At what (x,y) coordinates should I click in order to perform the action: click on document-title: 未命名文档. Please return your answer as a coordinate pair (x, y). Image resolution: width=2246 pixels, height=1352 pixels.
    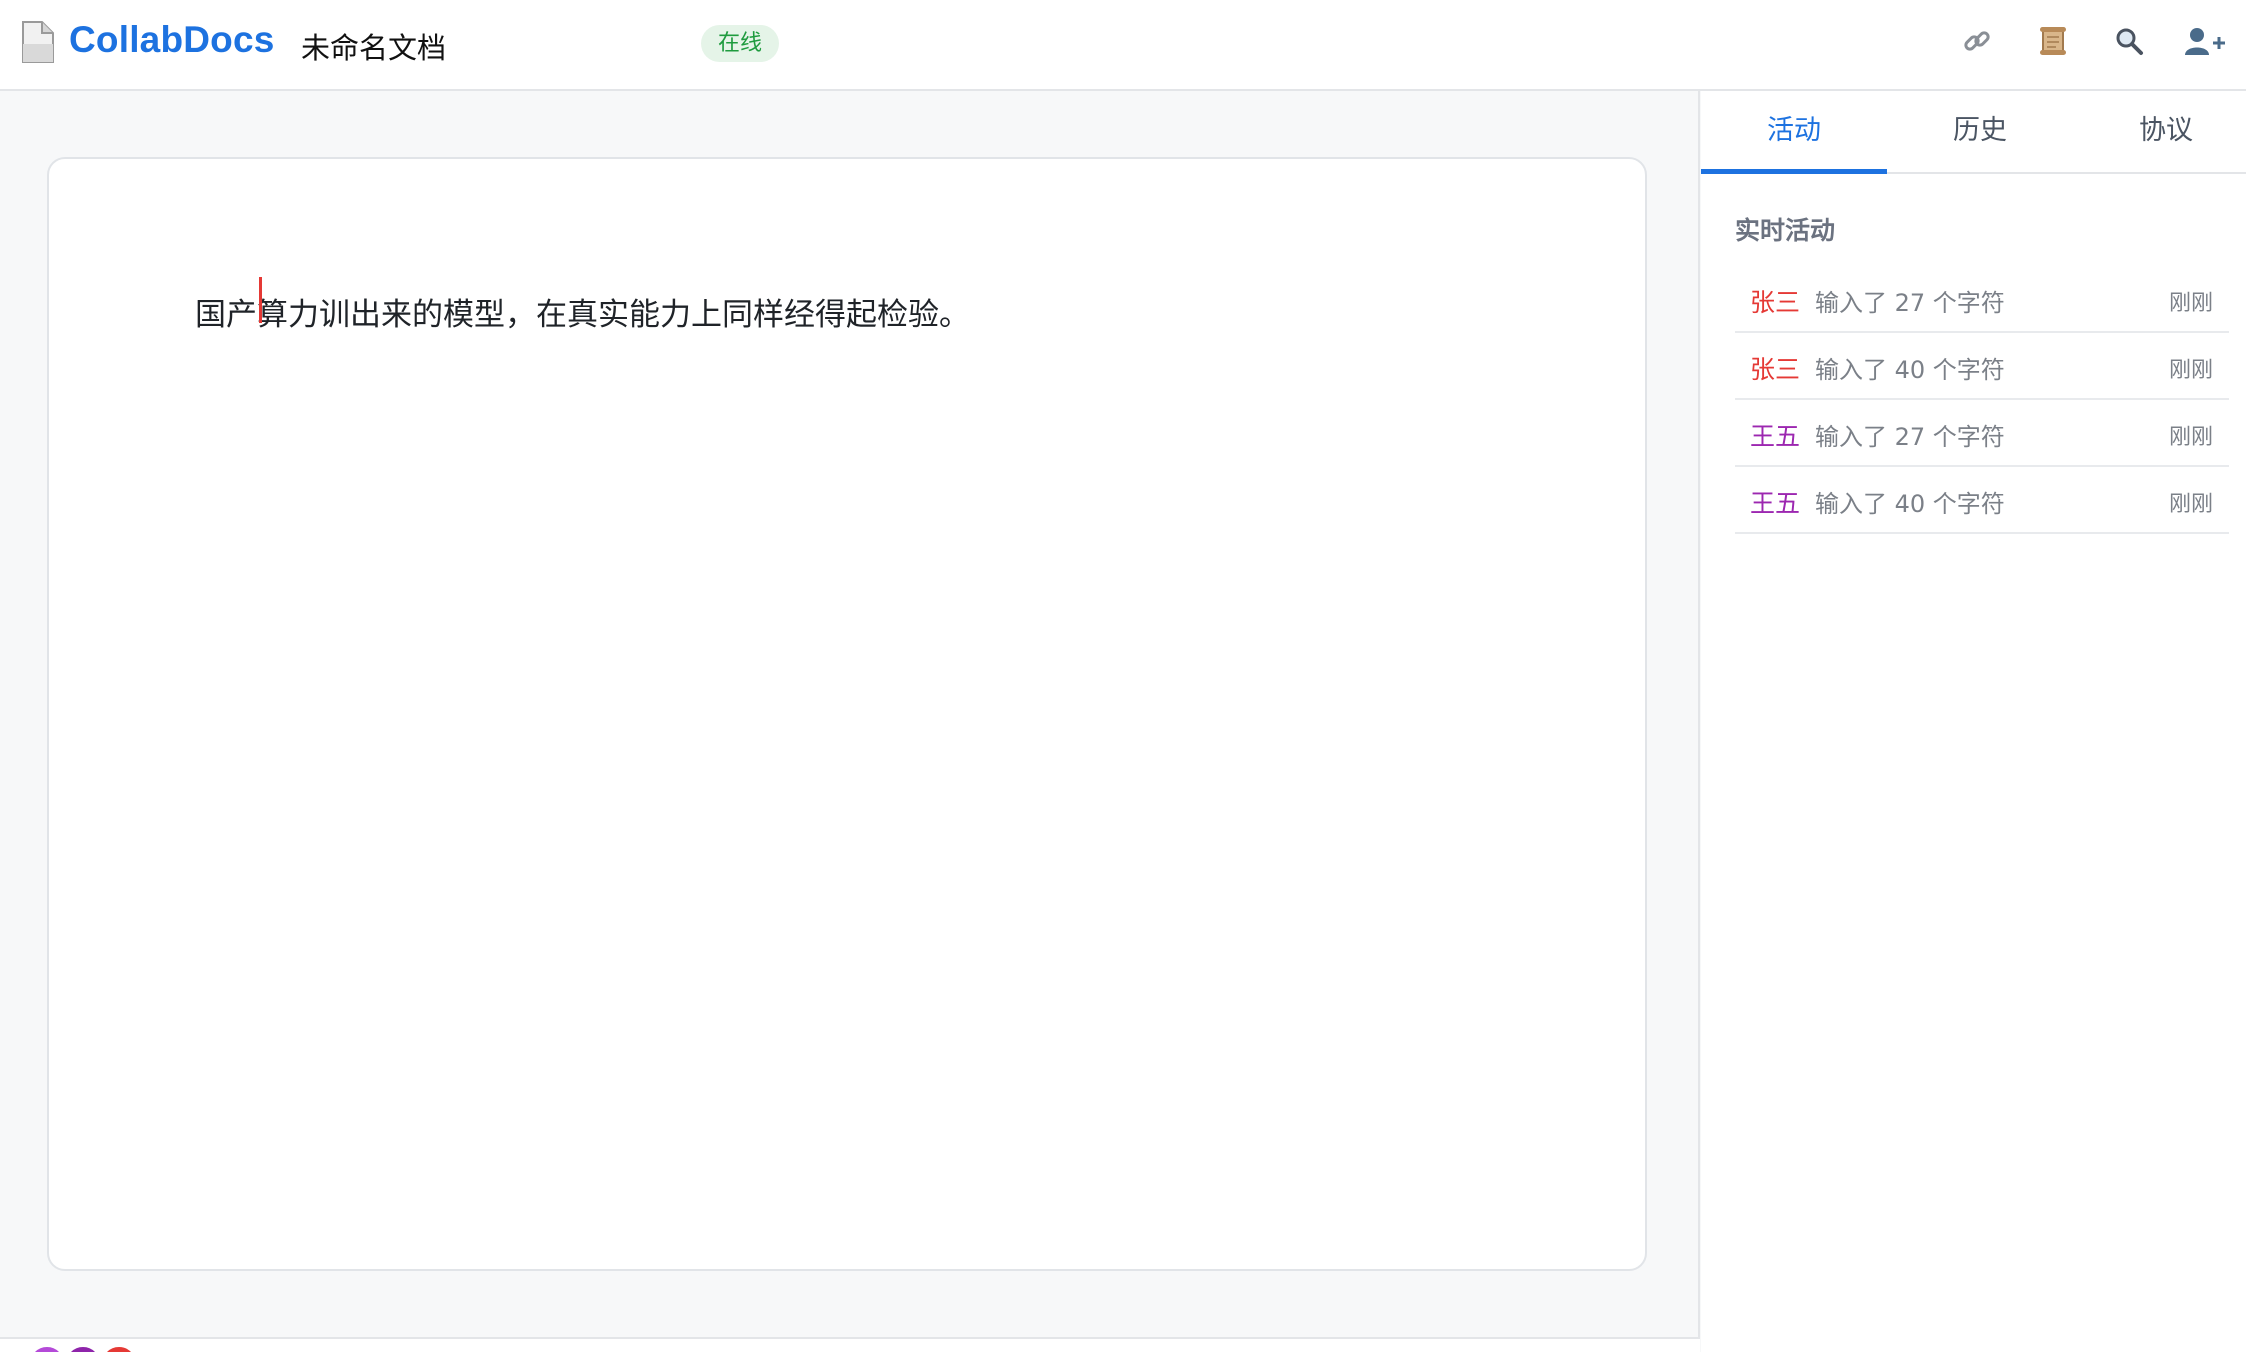
    Looking at the image, I should click on (373, 46).